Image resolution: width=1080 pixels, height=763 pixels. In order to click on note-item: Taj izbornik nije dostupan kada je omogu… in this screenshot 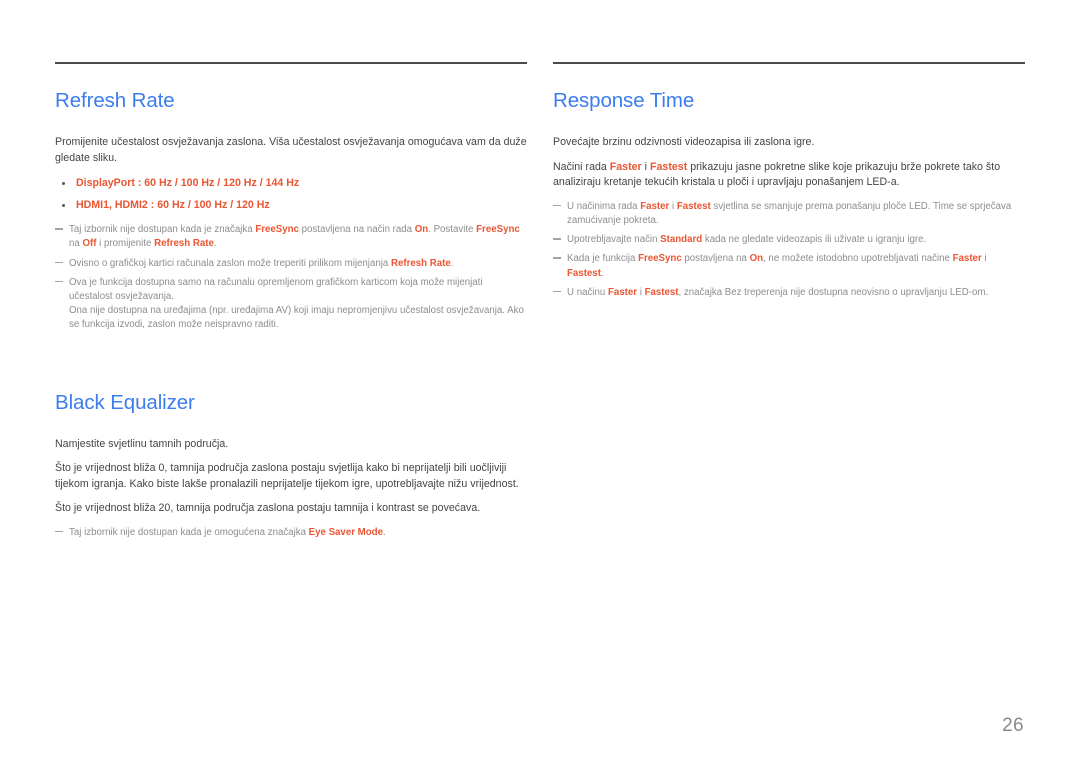, I will do `click(291, 533)`.